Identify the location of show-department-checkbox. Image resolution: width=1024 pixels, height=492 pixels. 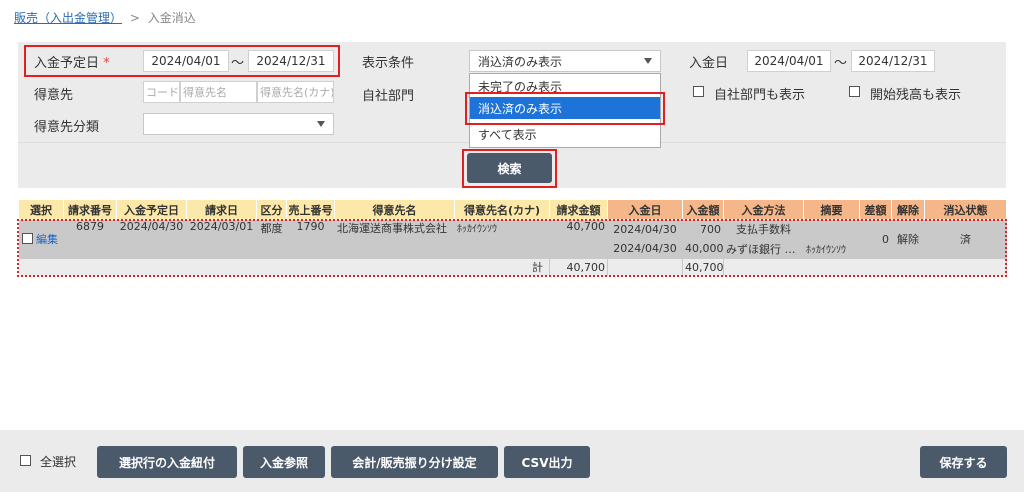
(698, 91).